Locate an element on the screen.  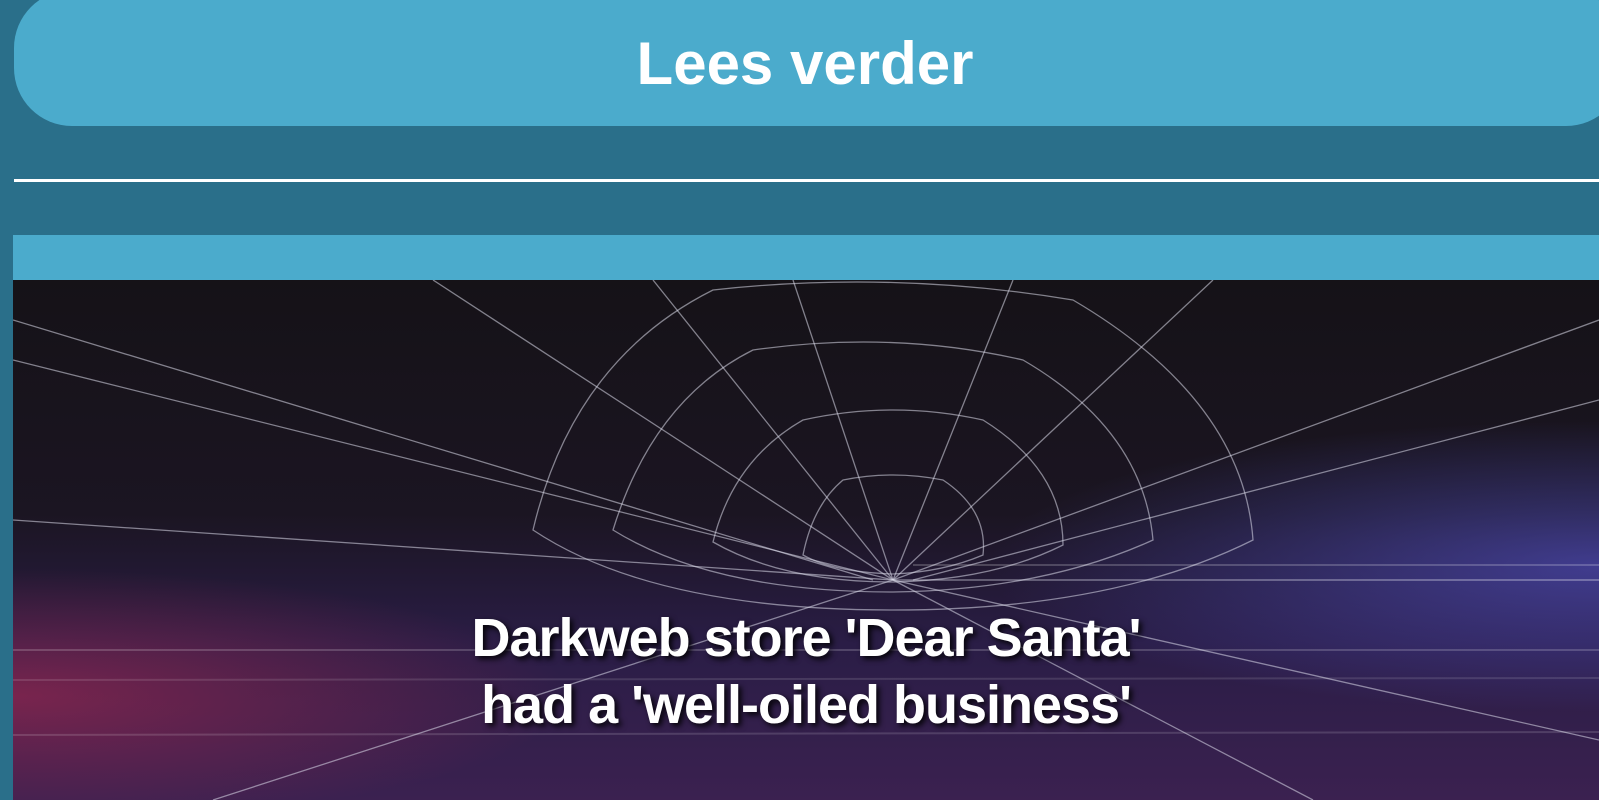
divider is located at coordinates (806, 180).